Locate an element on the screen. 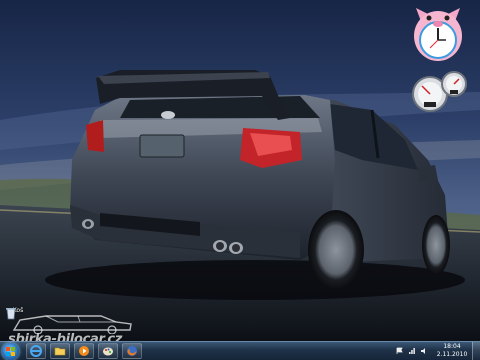  folder-icon is located at coordinates (60, 351).